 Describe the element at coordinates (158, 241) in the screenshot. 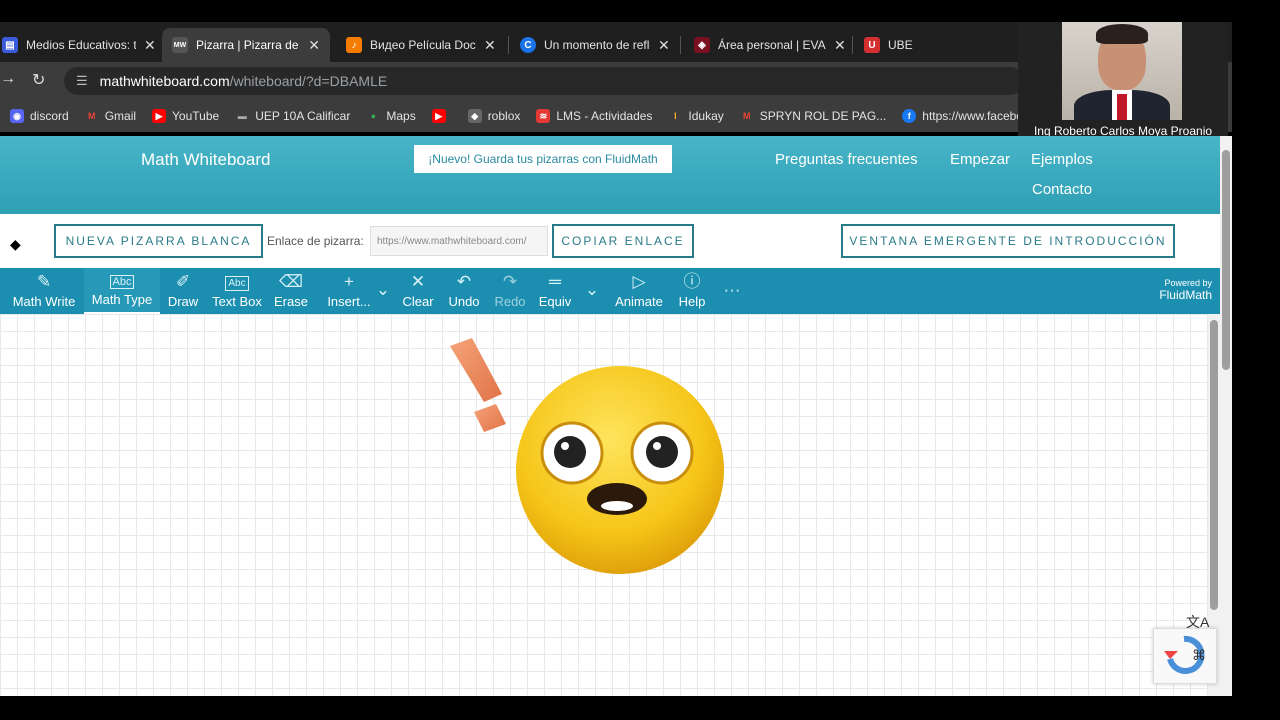

I see `new-board-button: NUEVA PIZARRA BLANCA` at that location.